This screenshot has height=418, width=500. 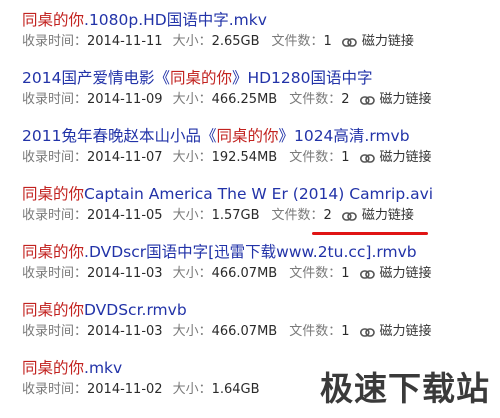 I want to click on result-meta: 收录时间： 2014-11-09 大小： 466.25MB 文件数： 2 磁力链接, so click(x=257, y=100).